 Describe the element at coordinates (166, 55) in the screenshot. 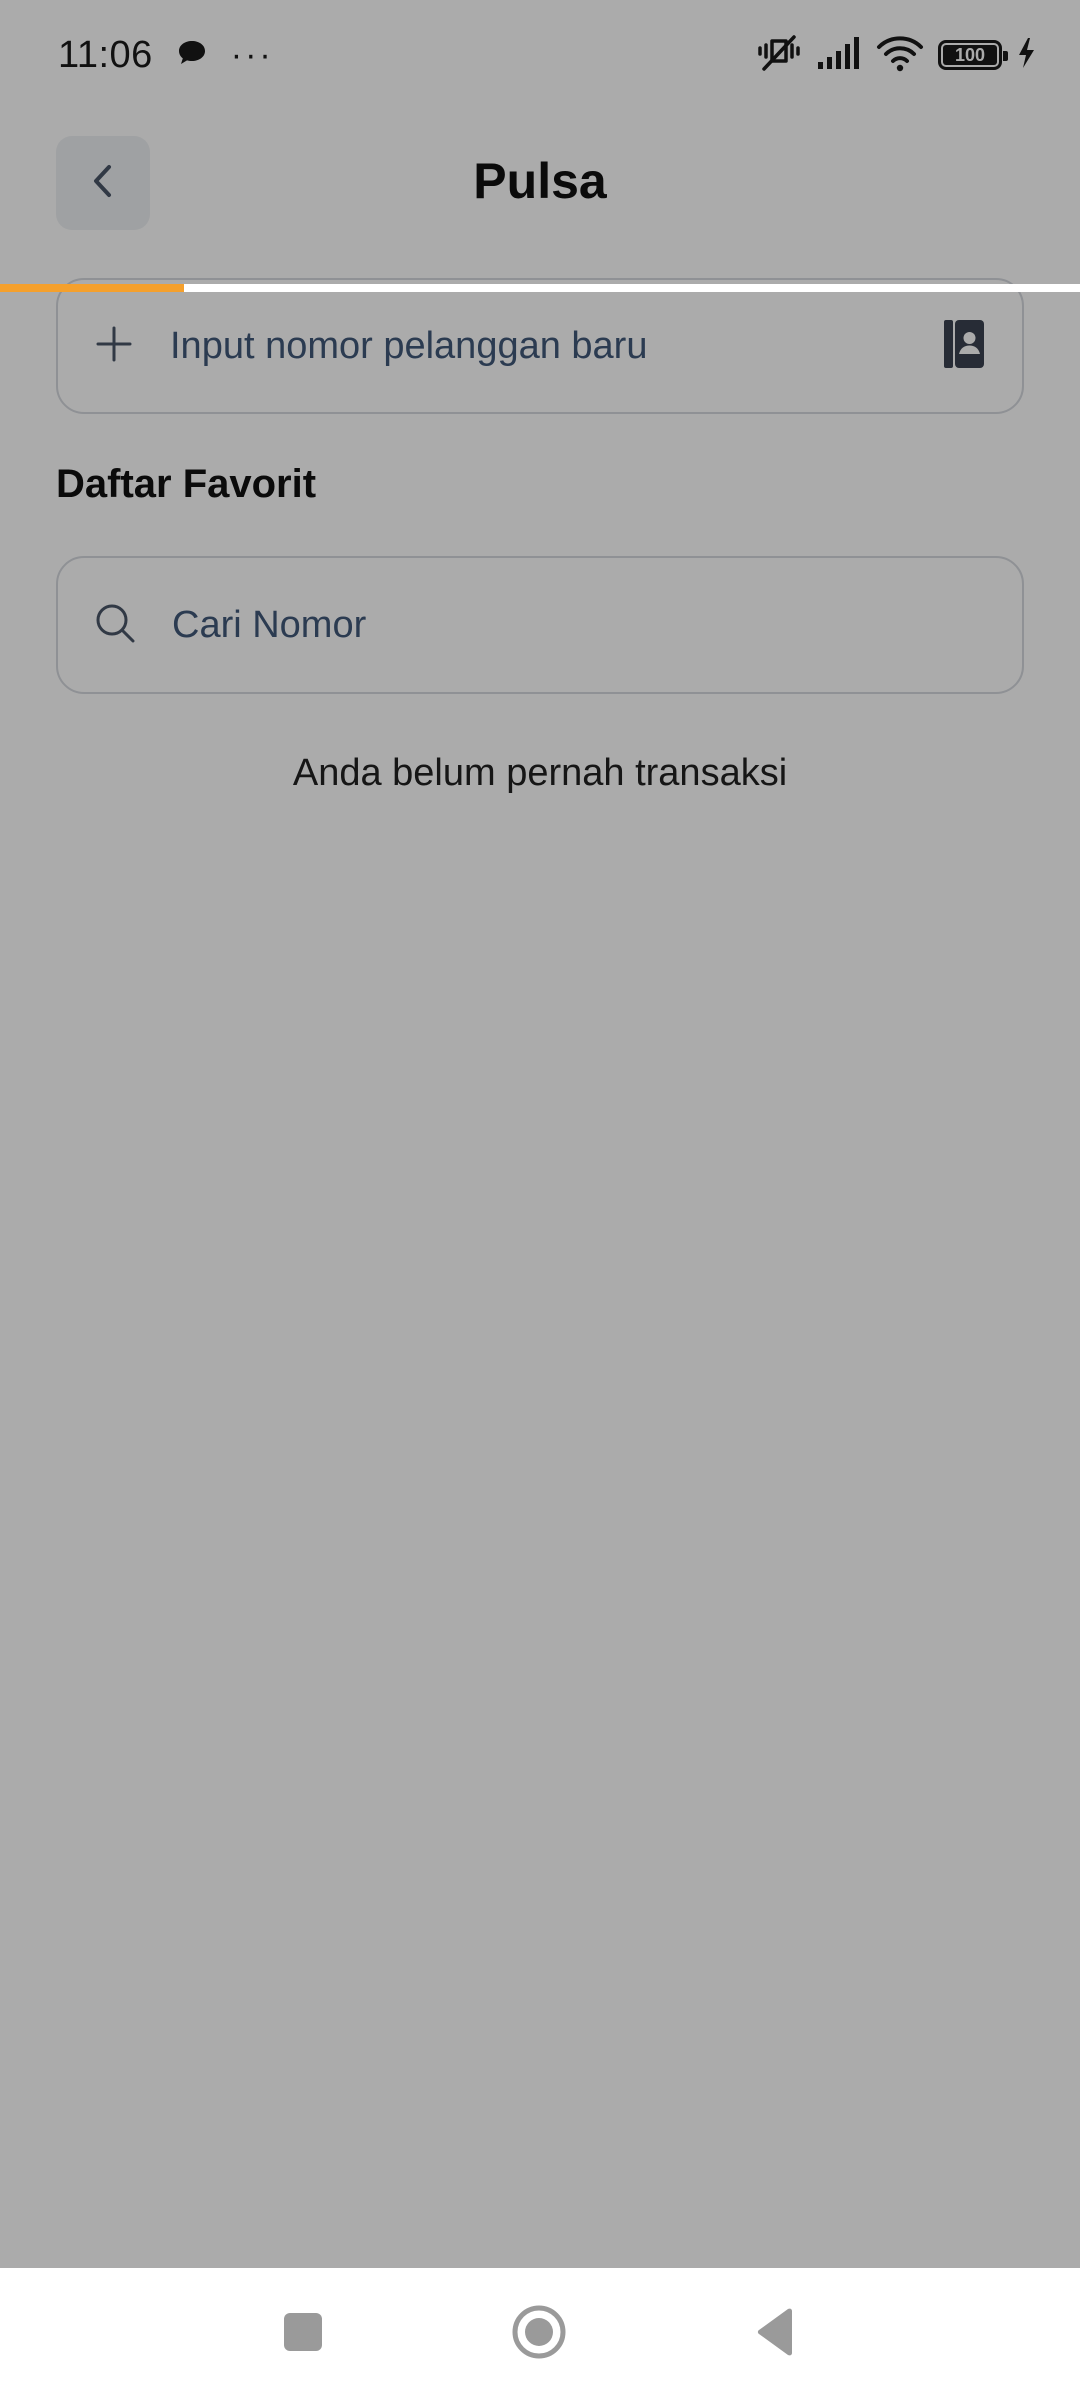

I see `status-bar-left: 11:06 ···` at that location.